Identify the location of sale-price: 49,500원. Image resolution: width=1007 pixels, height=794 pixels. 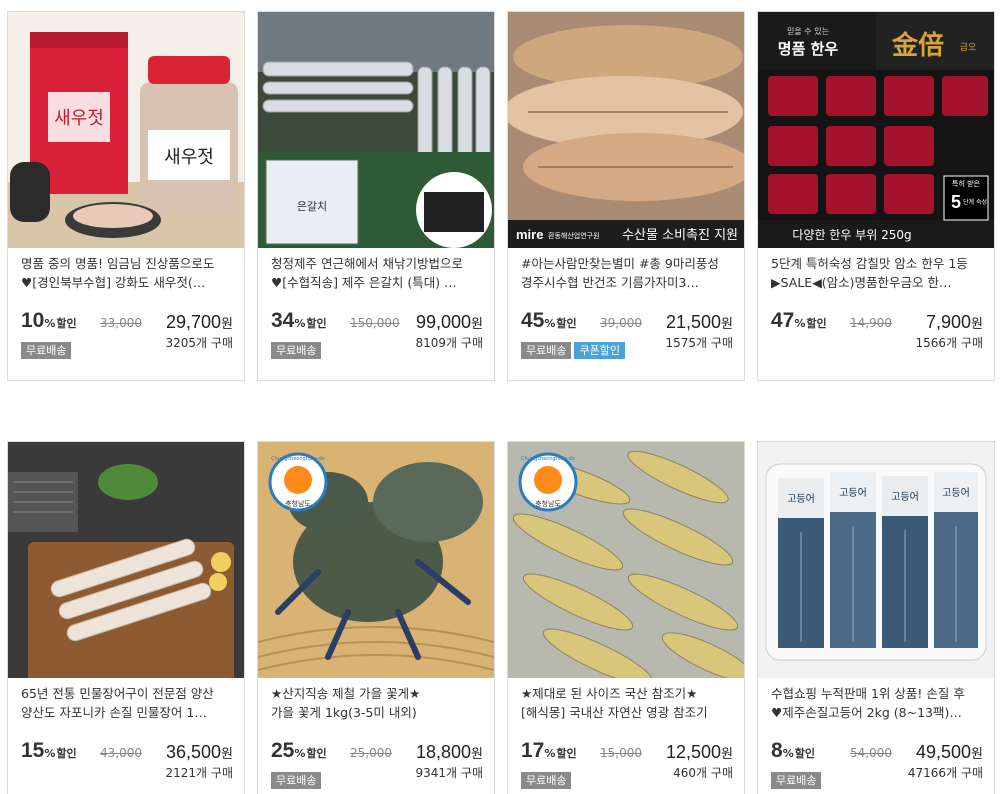
(949, 752).